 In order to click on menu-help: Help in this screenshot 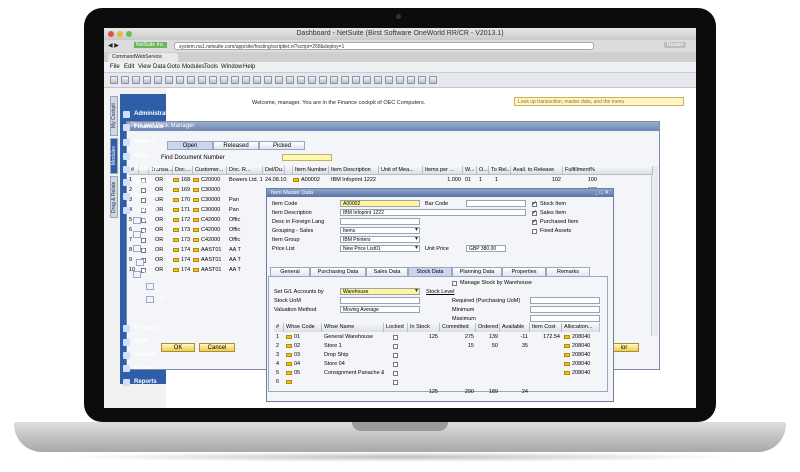, I will do `click(249, 67)`.